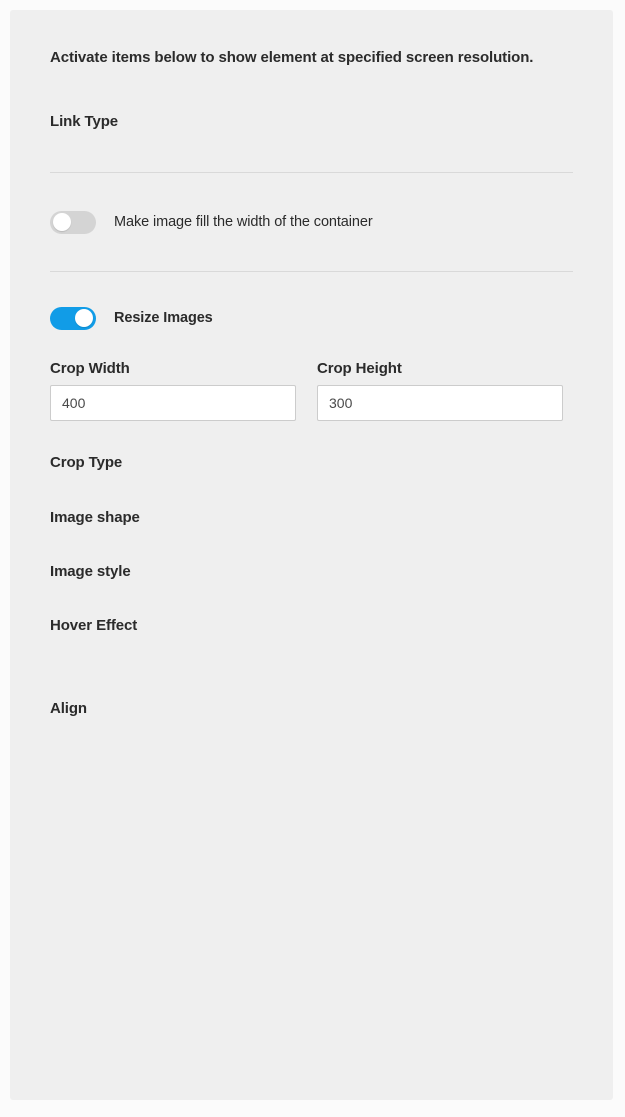 The height and width of the screenshot is (1117, 625). What do you see at coordinates (311, 467) in the screenshot?
I see `crop-type-section: Crop Type` at bounding box center [311, 467].